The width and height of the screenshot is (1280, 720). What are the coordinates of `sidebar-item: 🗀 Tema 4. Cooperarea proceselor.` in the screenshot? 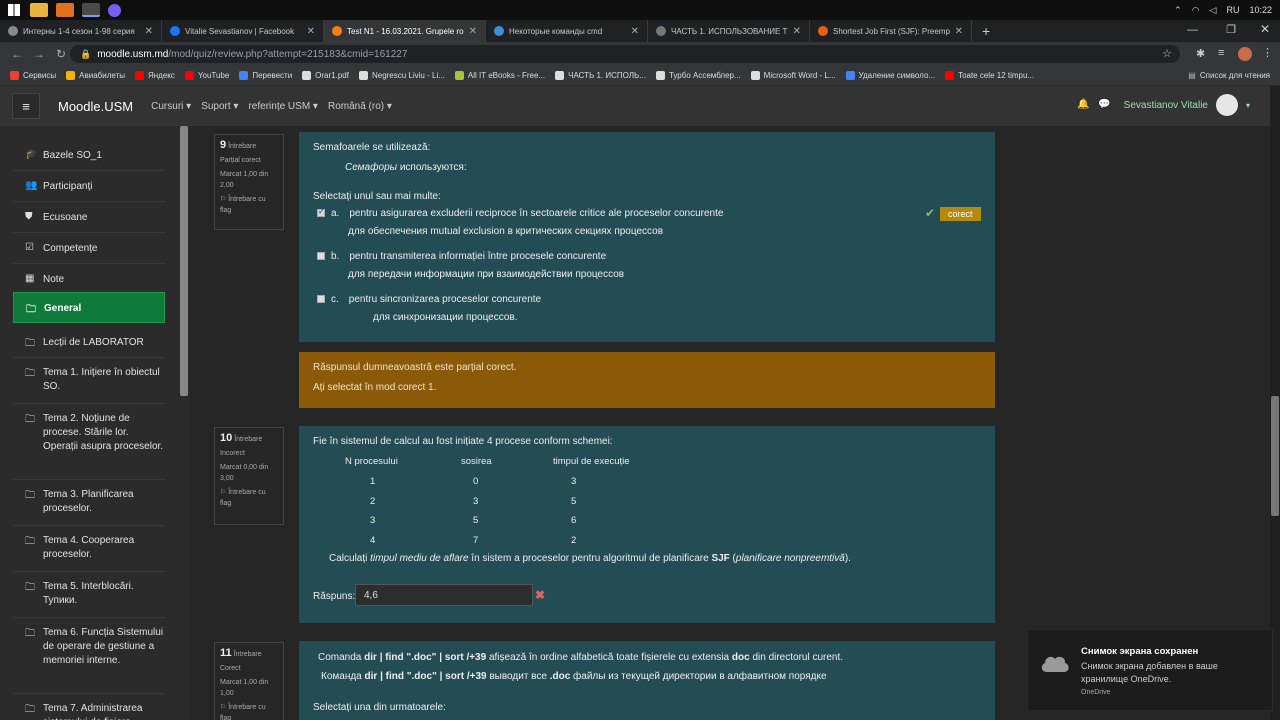 It's located at (89, 549).